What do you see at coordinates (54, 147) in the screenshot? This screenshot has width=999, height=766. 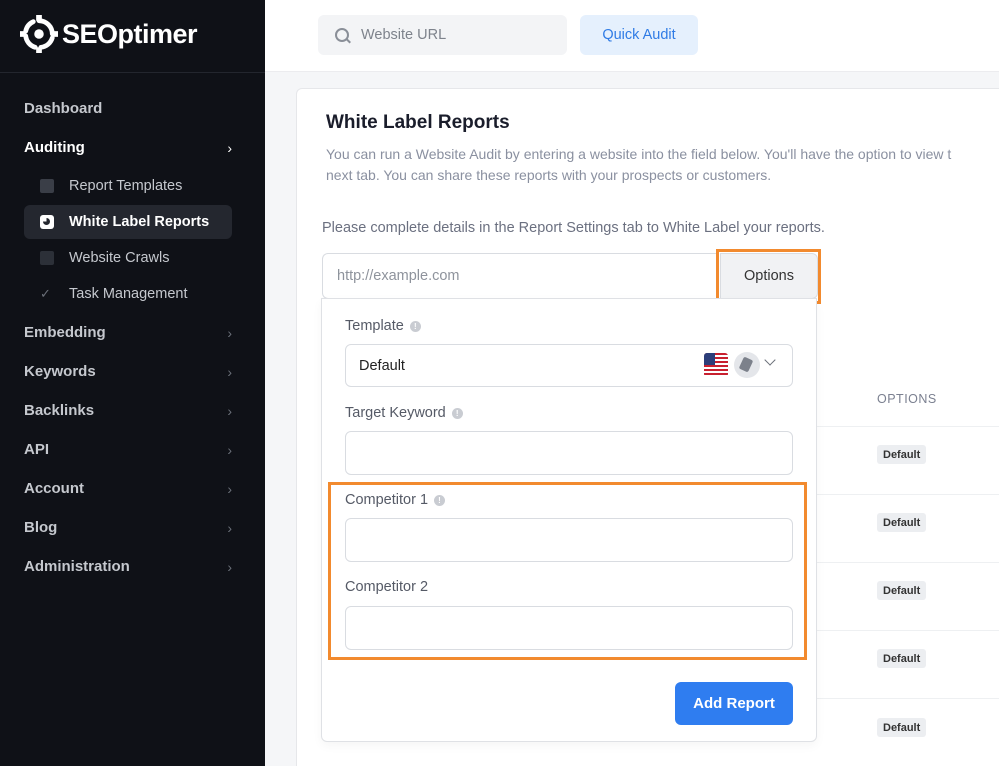 I see `sidebar-item-label: Auditing` at bounding box center [54, 147].